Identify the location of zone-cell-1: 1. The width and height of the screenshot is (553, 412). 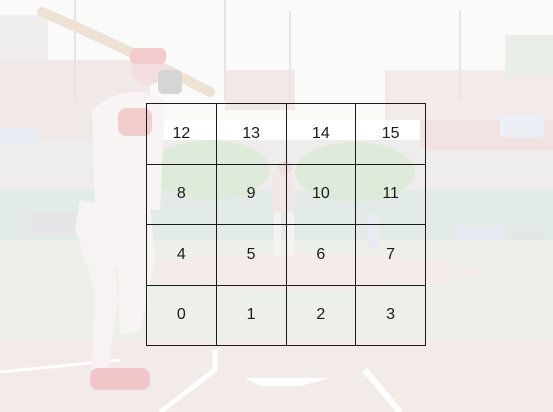
(251, 315).